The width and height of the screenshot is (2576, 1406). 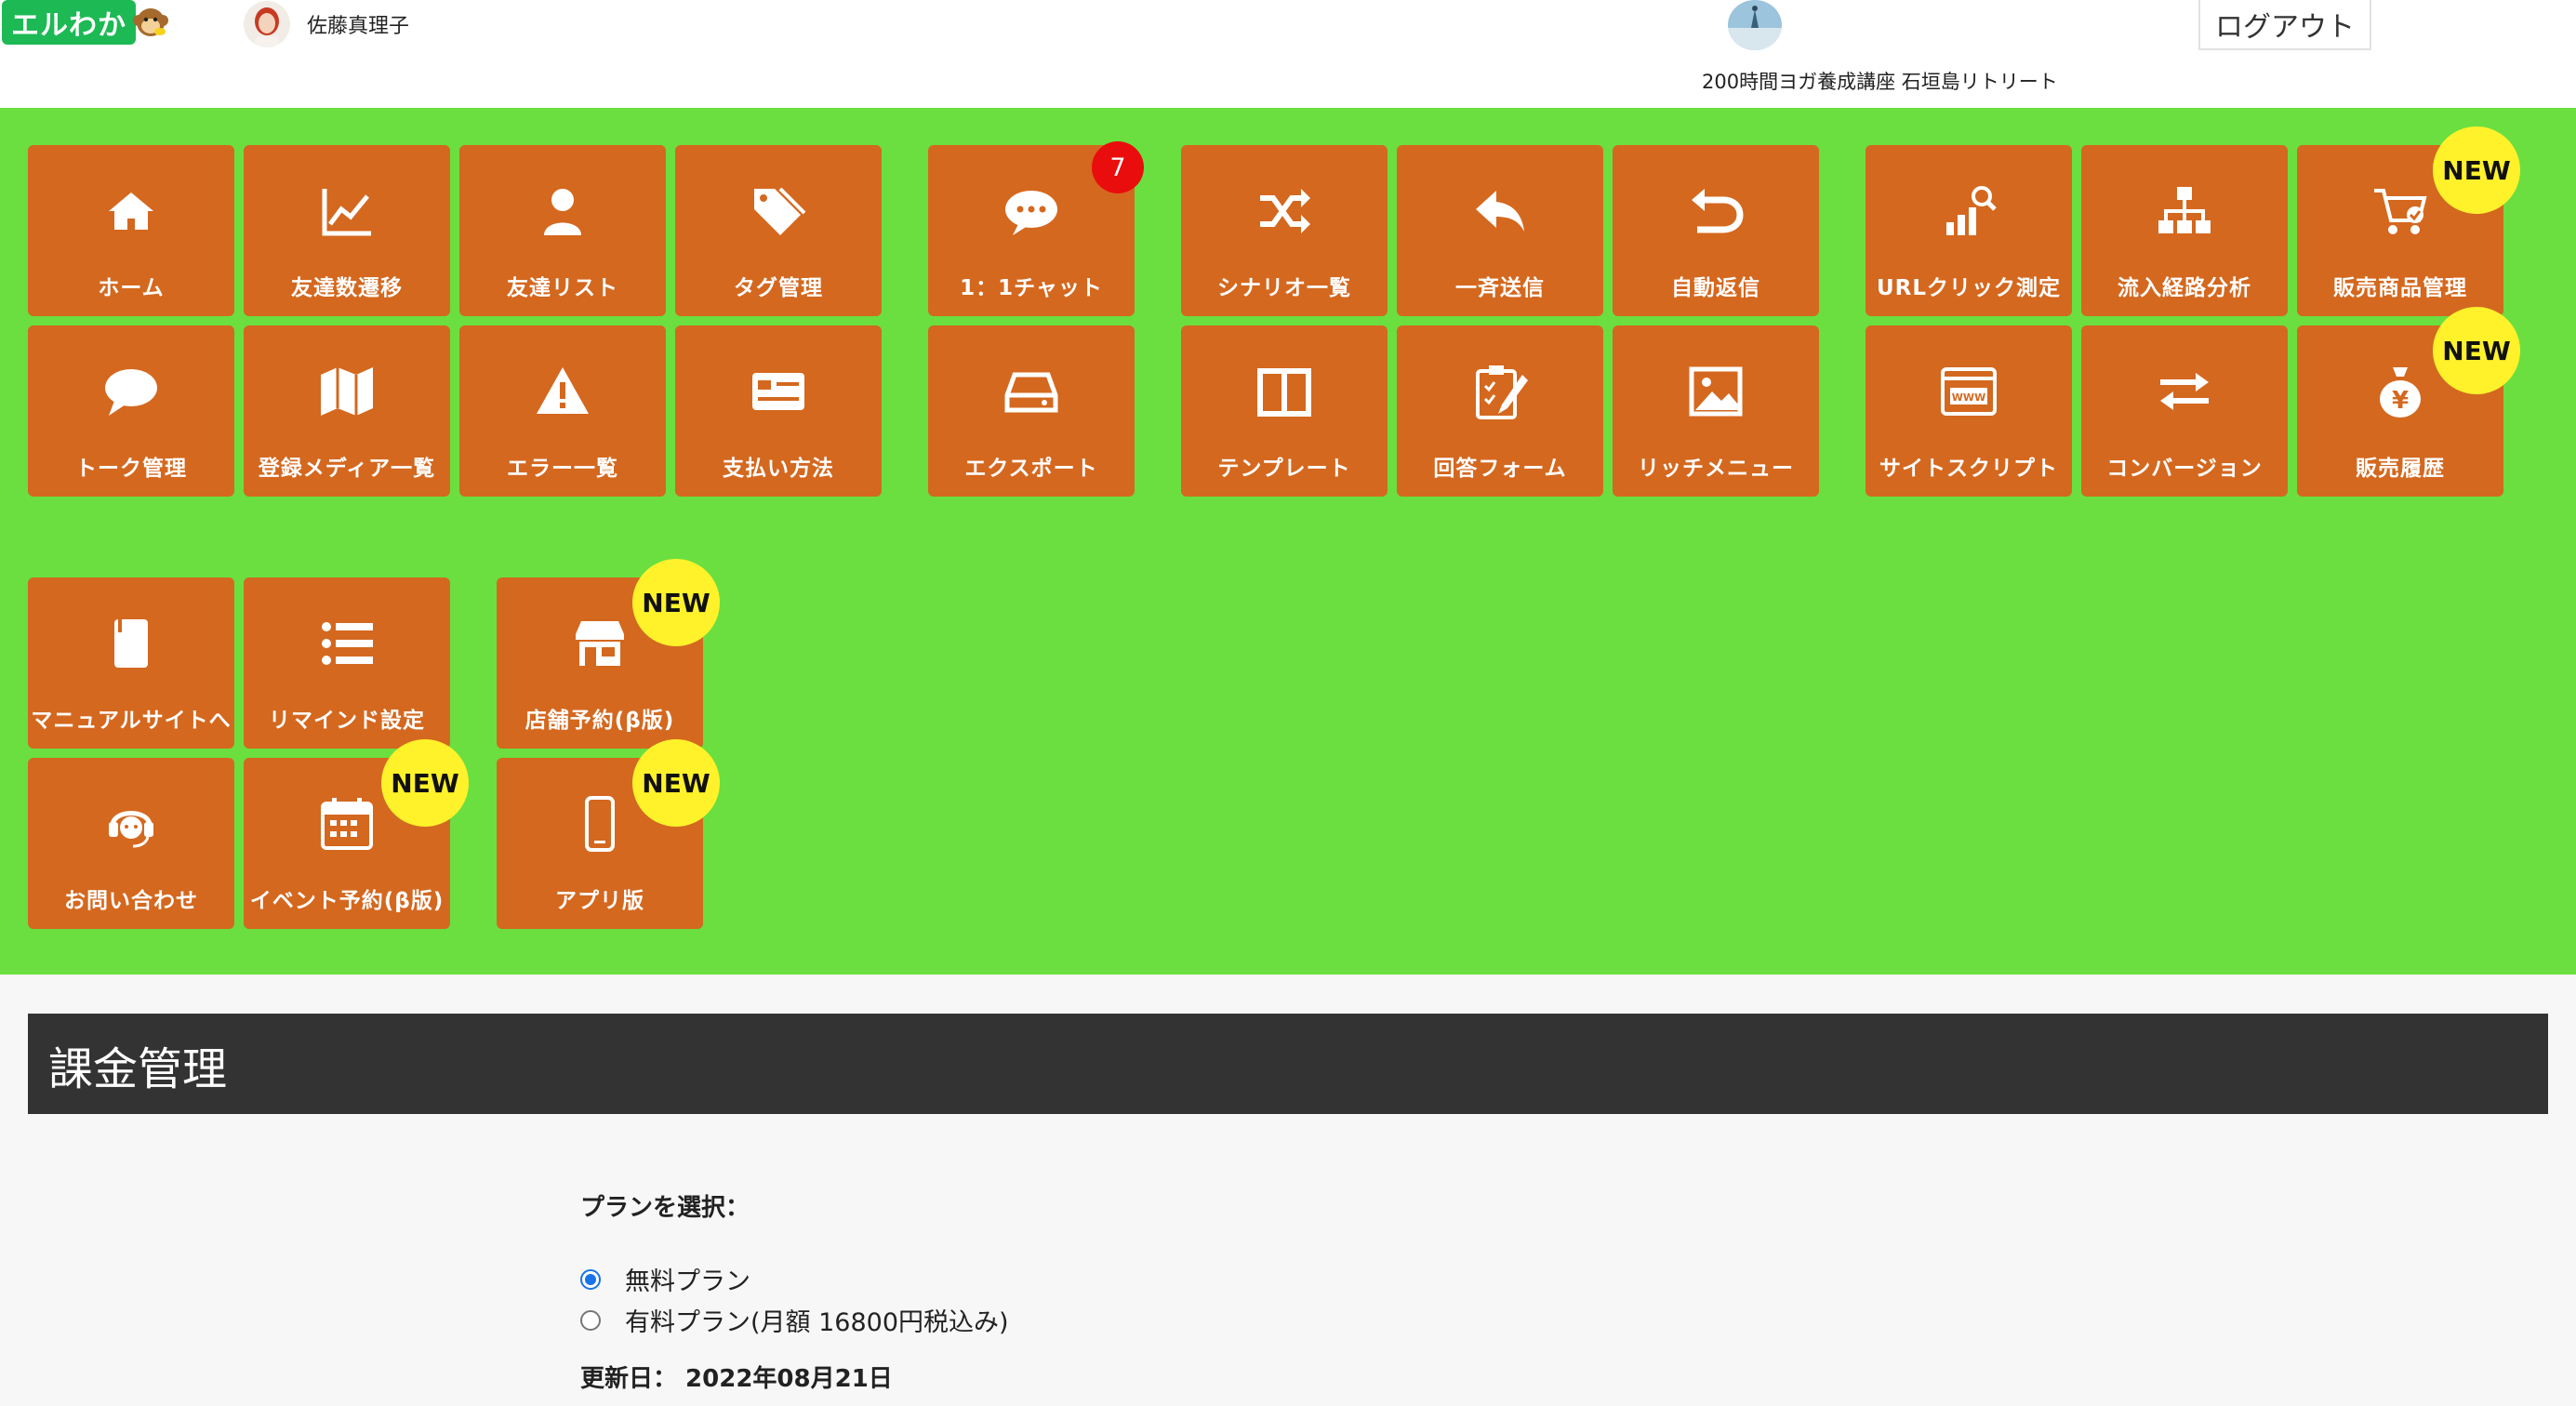 I want to click on clipboard-edit-icon, so click(x=1502, y=392).